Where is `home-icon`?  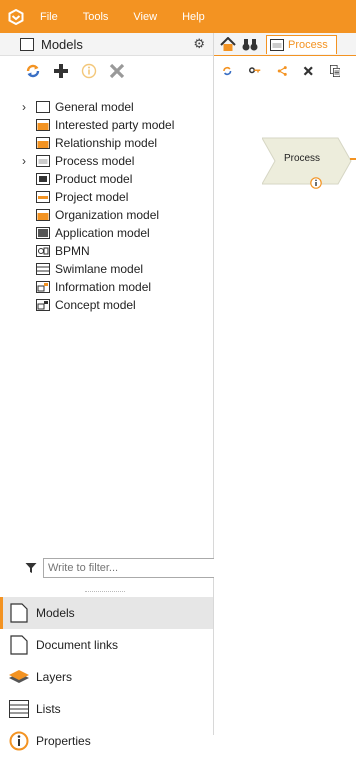 home-icon is located at coordinates (228, 44).